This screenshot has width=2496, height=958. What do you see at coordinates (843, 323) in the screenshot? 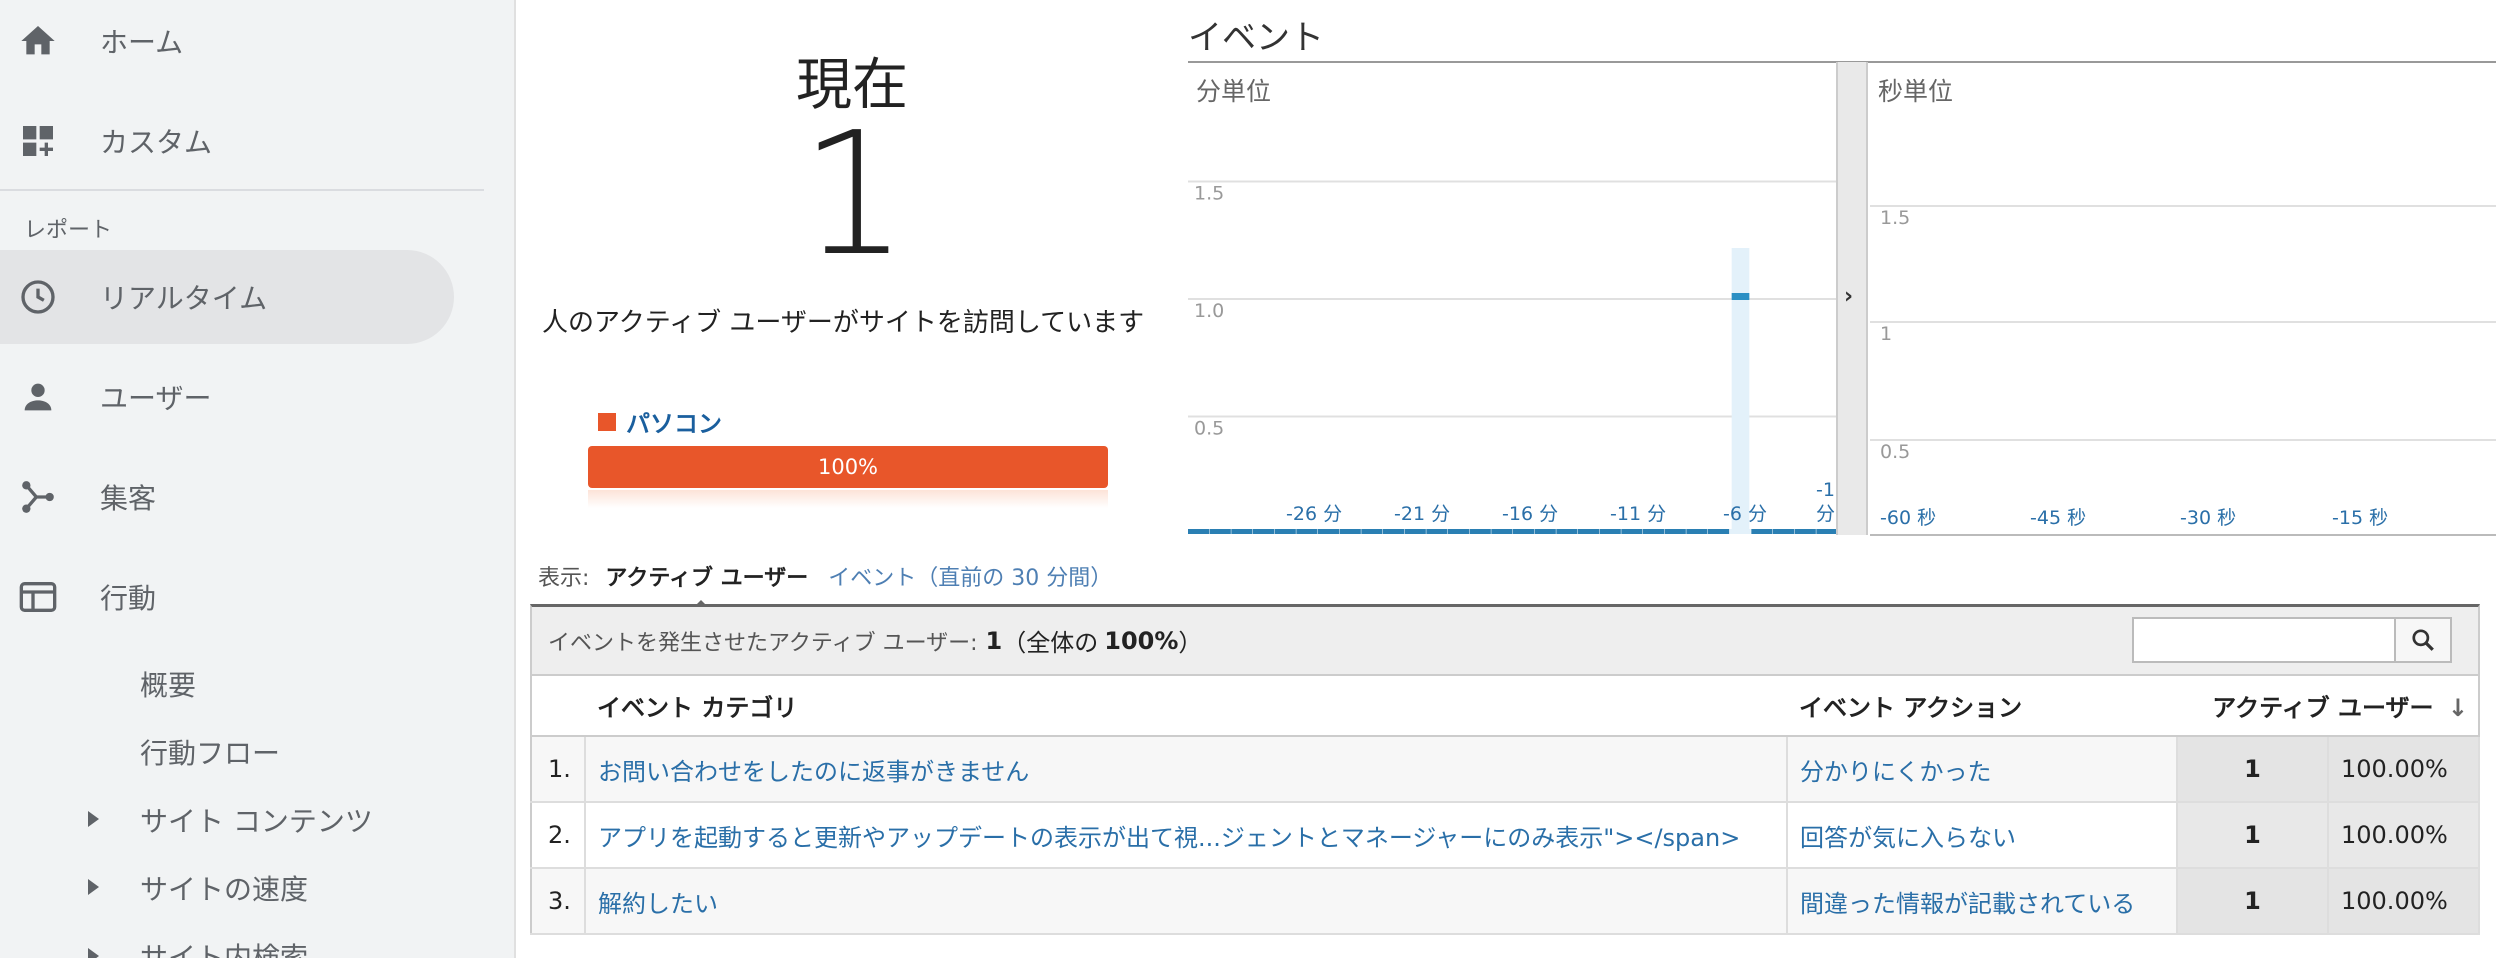
I see `active-user-description: 人のアクティブ ユーザーがサイトを訪問しています` at bounding box center [843, 323].